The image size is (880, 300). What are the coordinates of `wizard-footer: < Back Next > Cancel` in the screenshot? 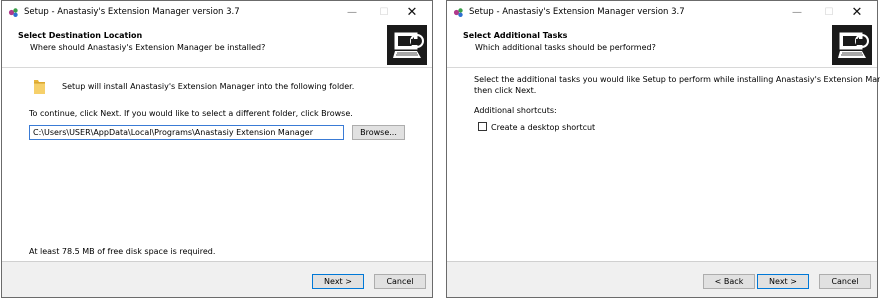 It's located at (662, 280).